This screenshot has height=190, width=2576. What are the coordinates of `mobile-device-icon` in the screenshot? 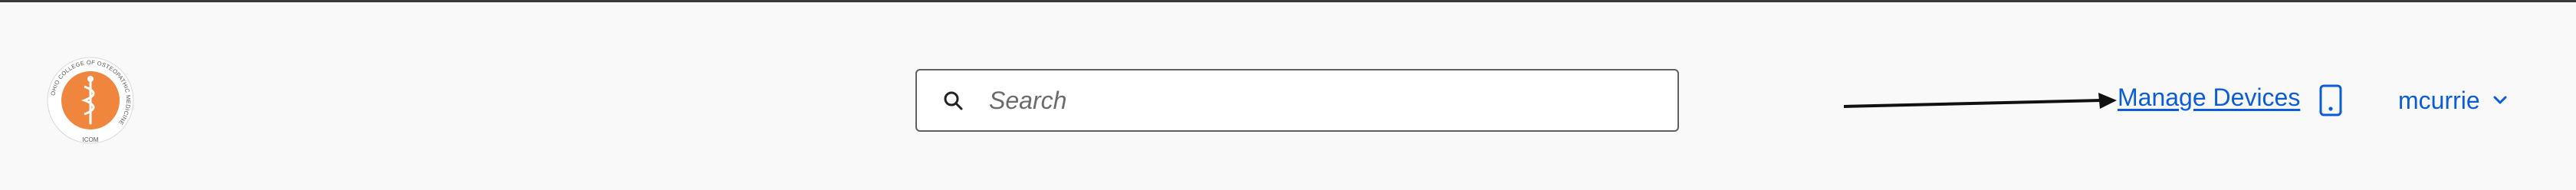 It's located at (2330, 100).